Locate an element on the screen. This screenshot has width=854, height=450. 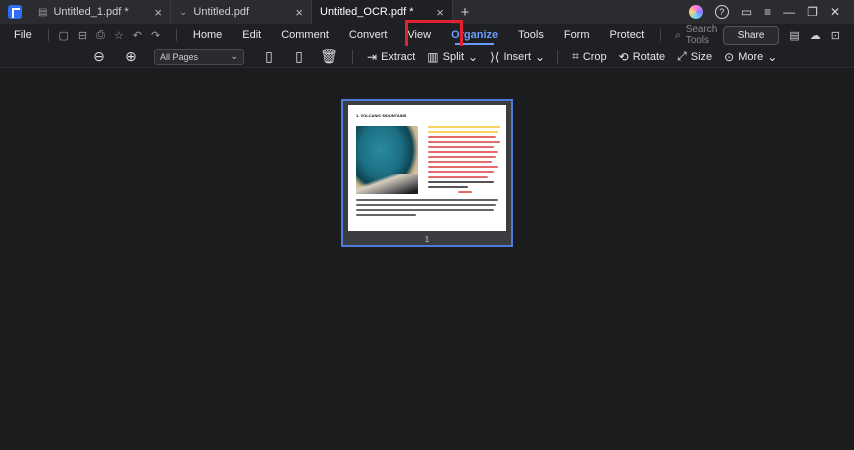
window-controls: ? ▭ ≡ — ❐ ✕ is located at coordinates (771, 12).